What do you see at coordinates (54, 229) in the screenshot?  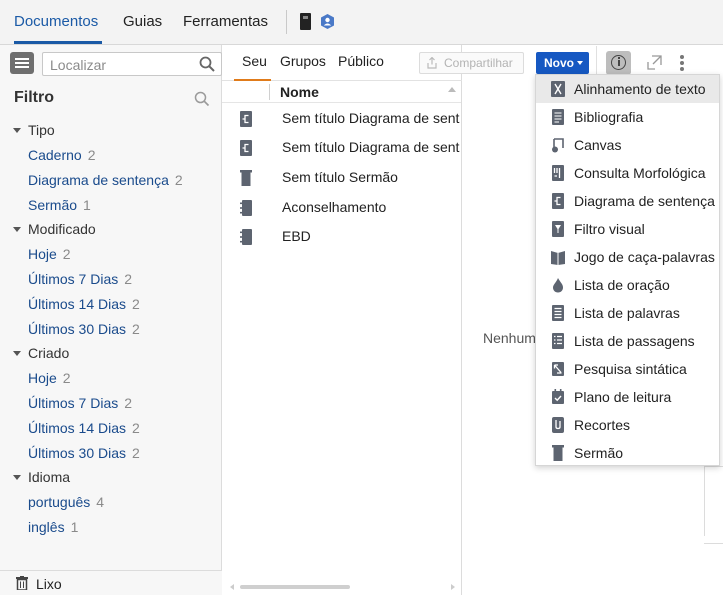 I see `filter-group-modificado: Modificado` at bounding box center [54, 229].